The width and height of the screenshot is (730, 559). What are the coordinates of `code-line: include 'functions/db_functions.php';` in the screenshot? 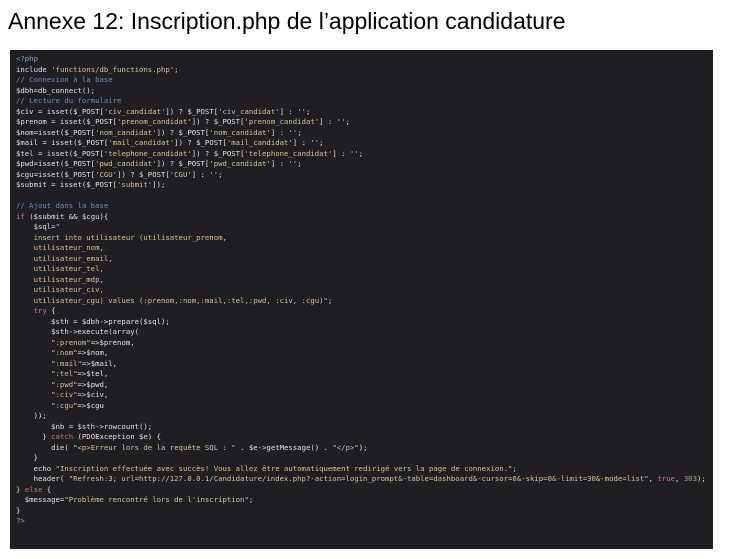 It's located at (364, 70).